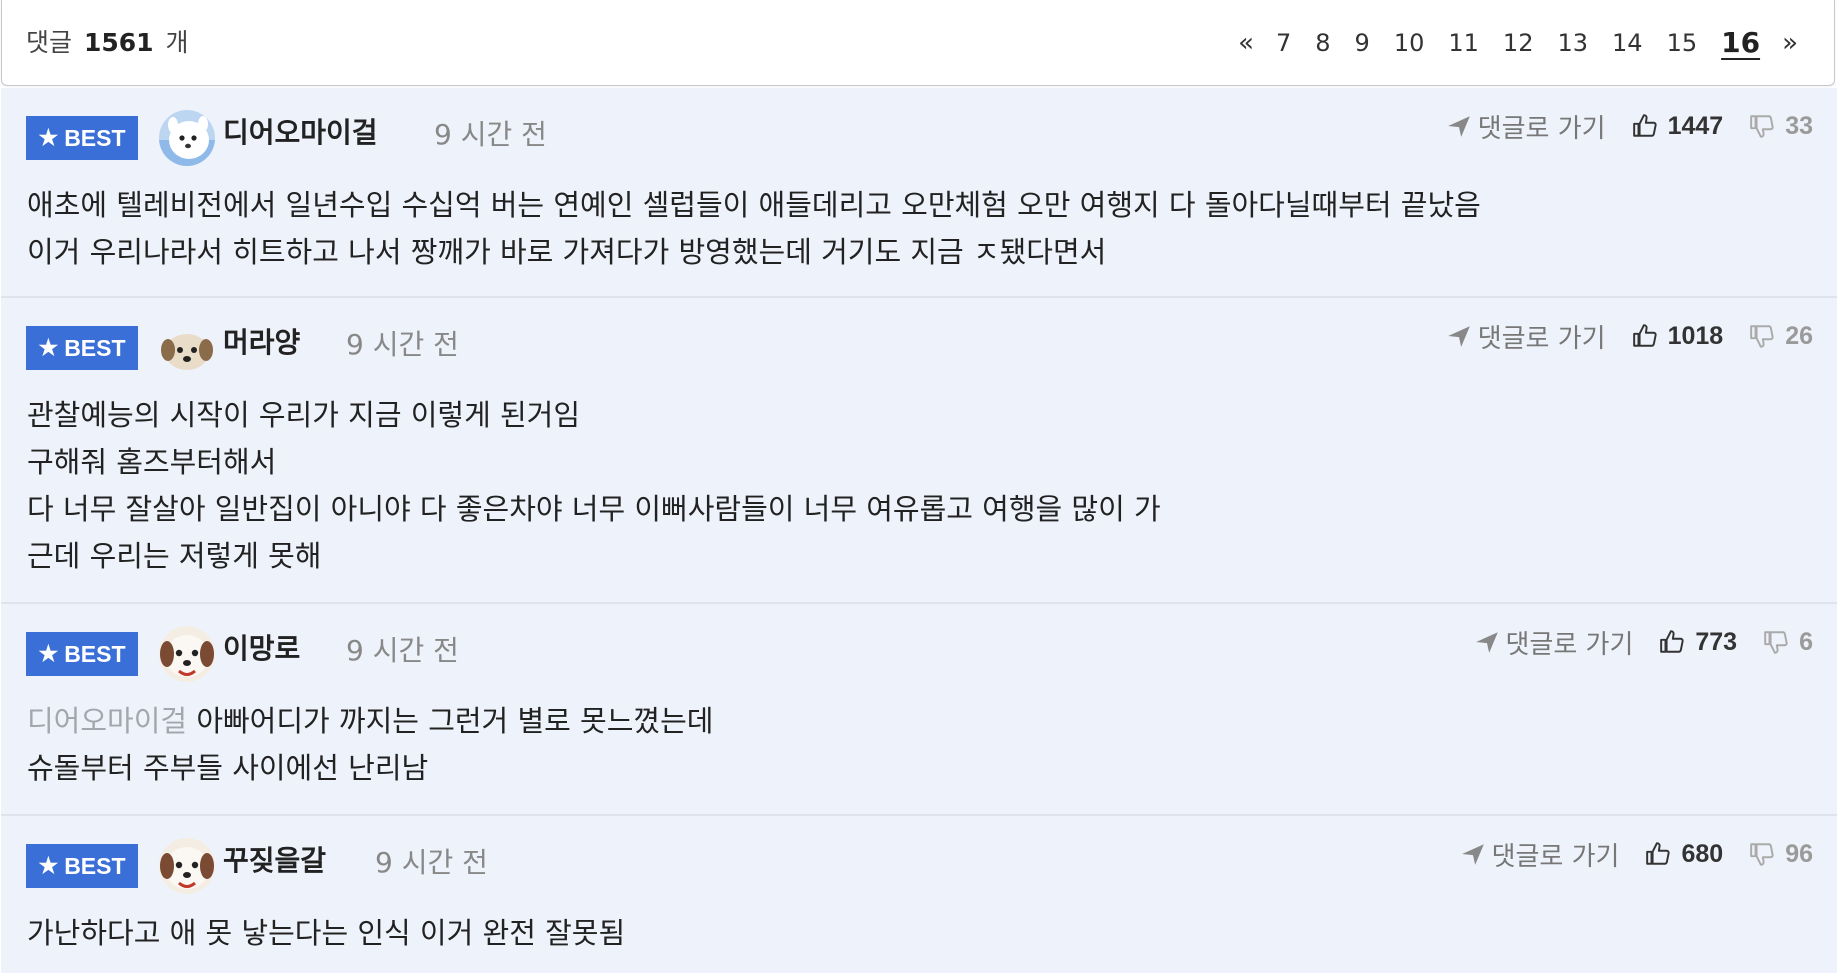  I want to click on dislike-button: 33, so click(1781, 126).